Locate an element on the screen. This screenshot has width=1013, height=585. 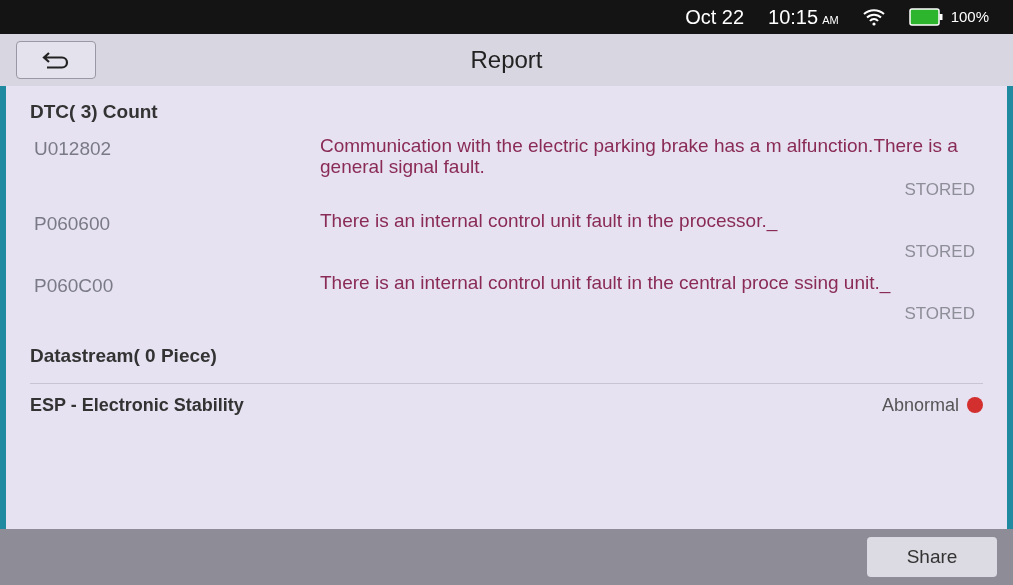
dtc-code: P060C00 is located at coordinates (74, 286).